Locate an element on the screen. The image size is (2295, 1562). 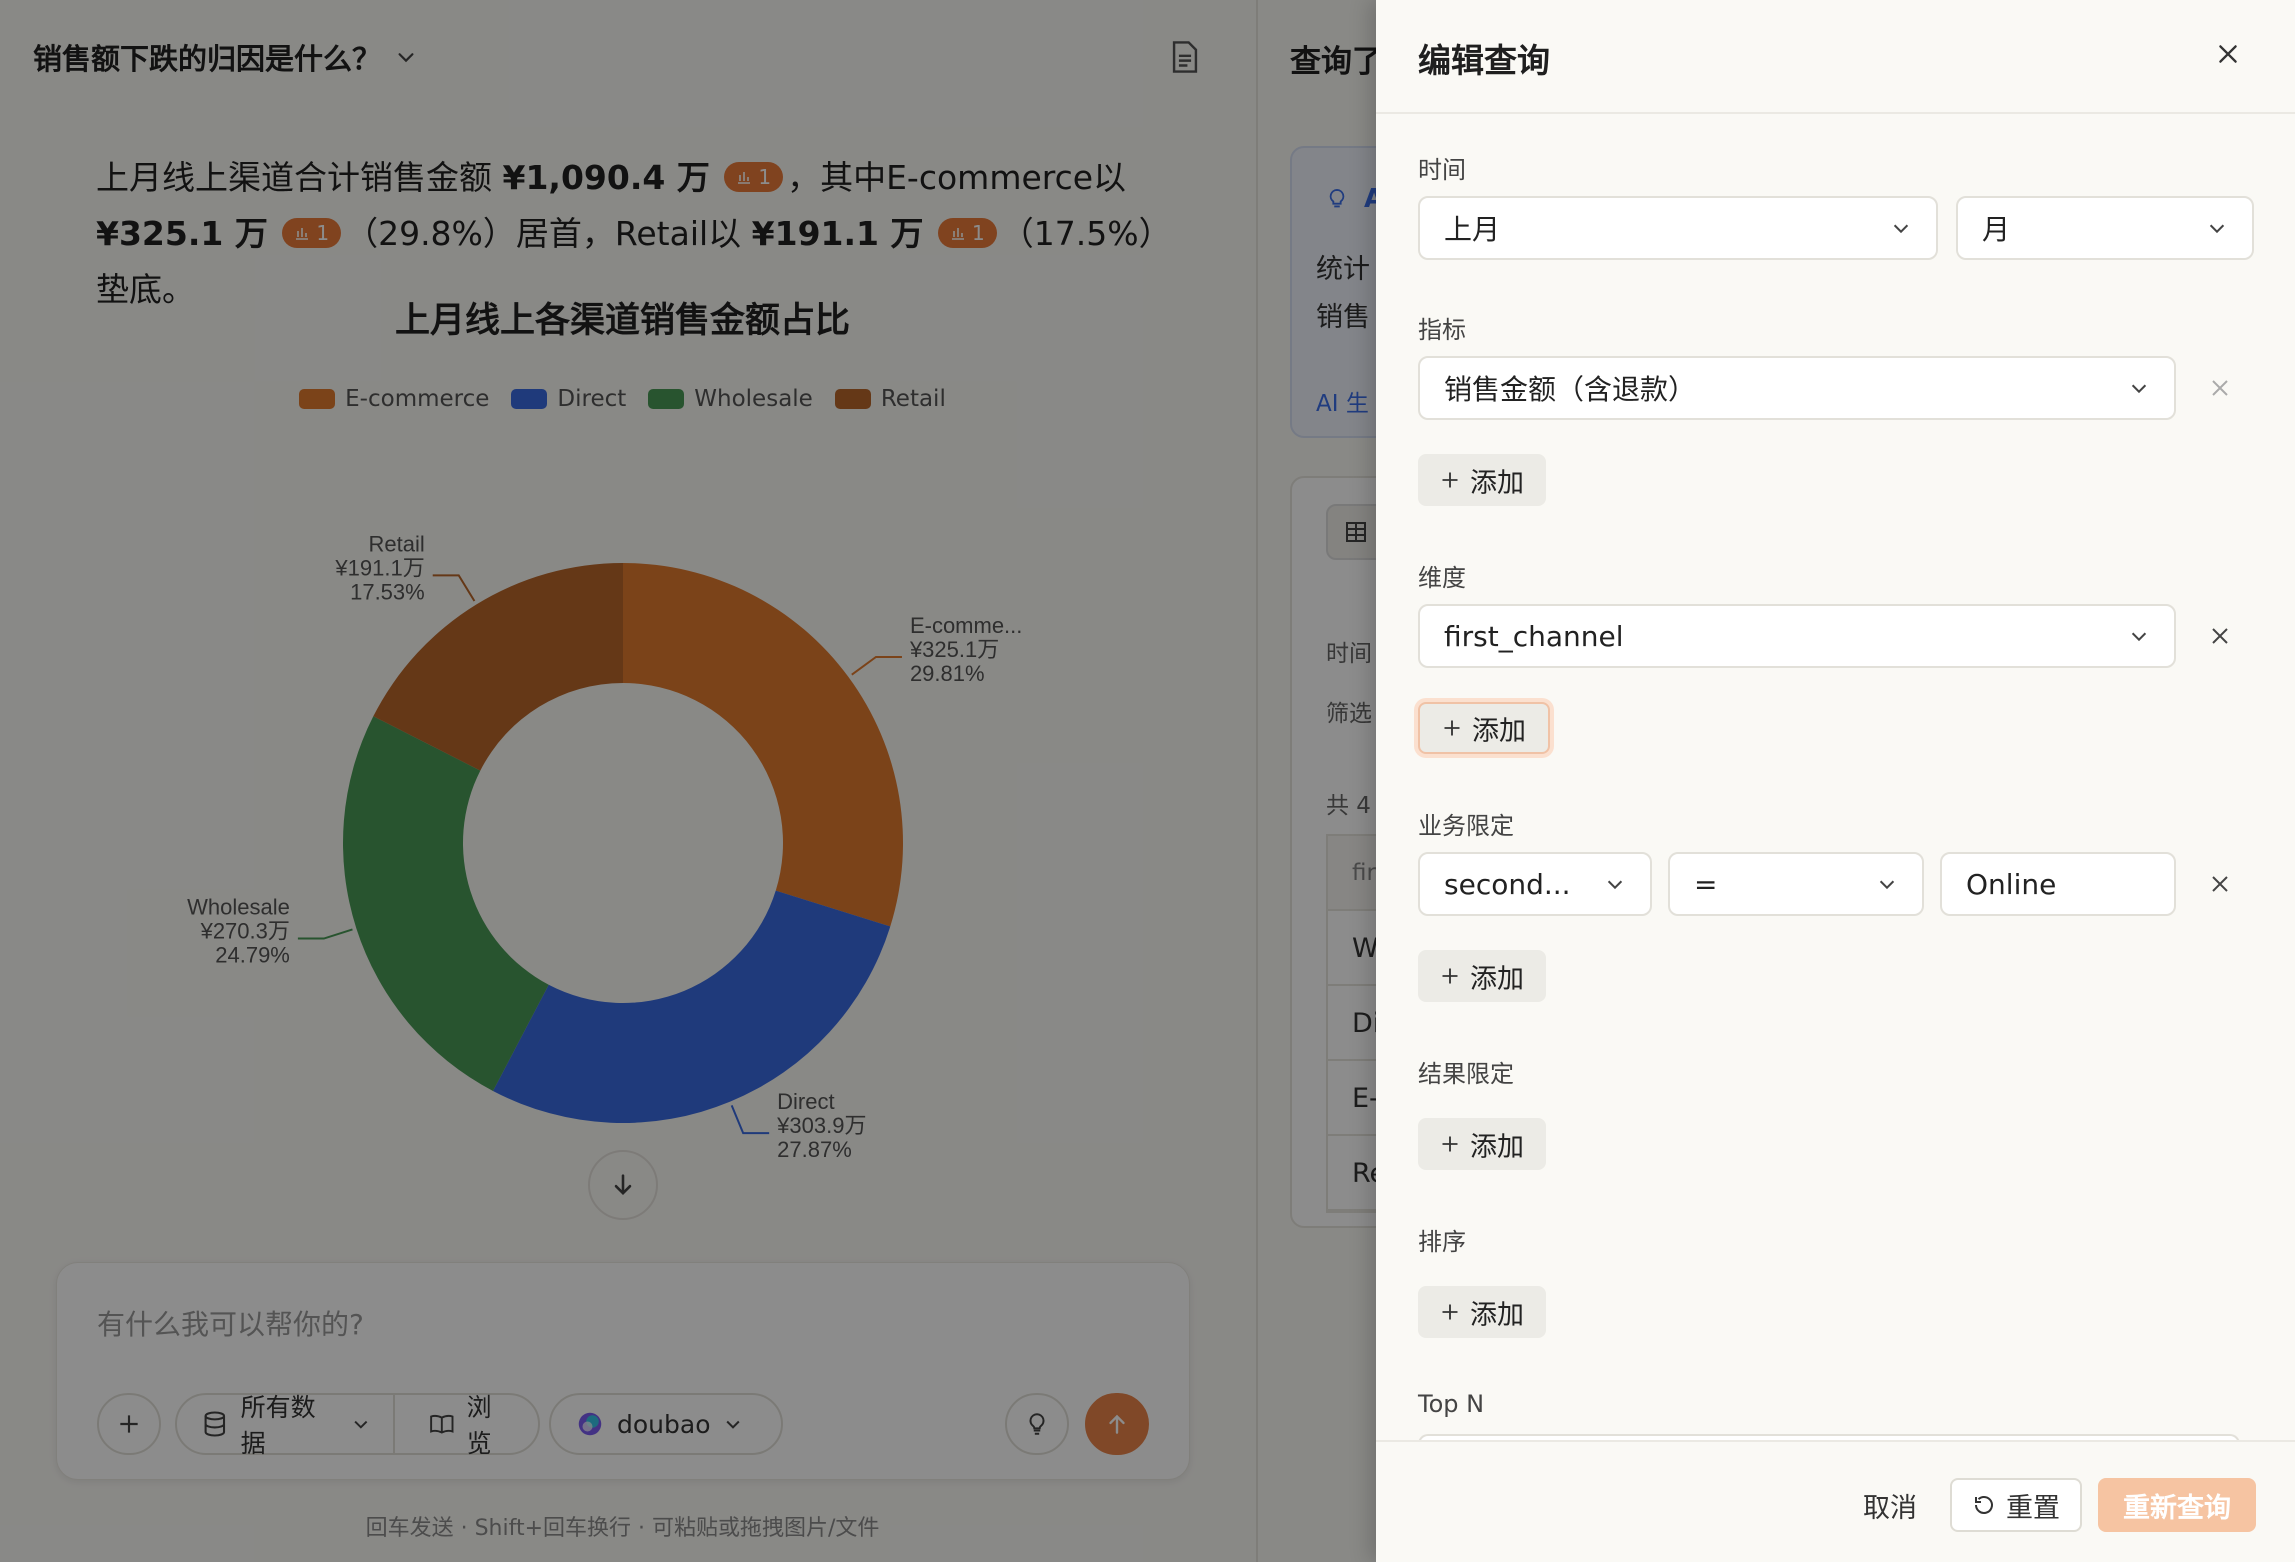
add-result-filter-button: 添加 is located at coordinates (1482, 1144).